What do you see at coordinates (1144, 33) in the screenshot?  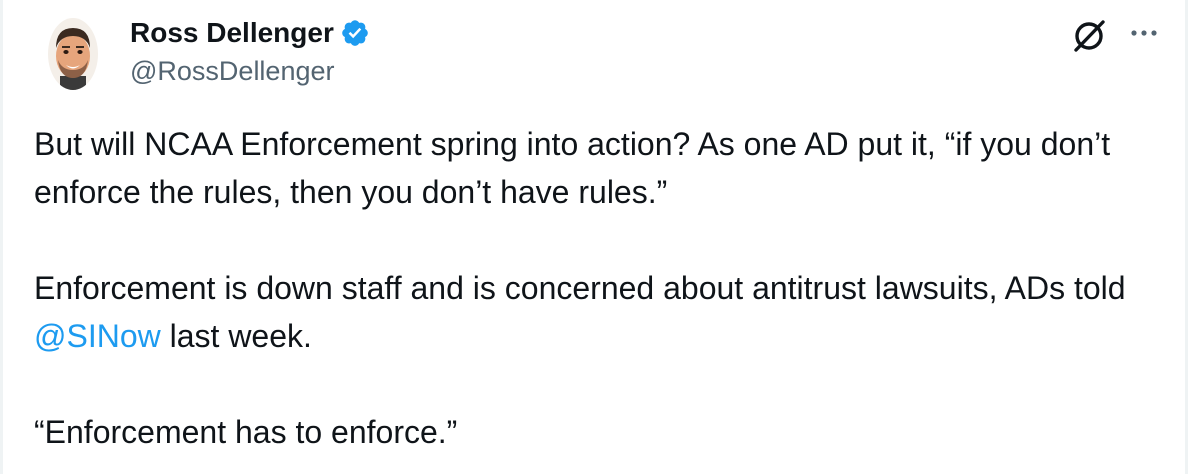 I see `more-options-icon` at bounding box center [1144, 33].